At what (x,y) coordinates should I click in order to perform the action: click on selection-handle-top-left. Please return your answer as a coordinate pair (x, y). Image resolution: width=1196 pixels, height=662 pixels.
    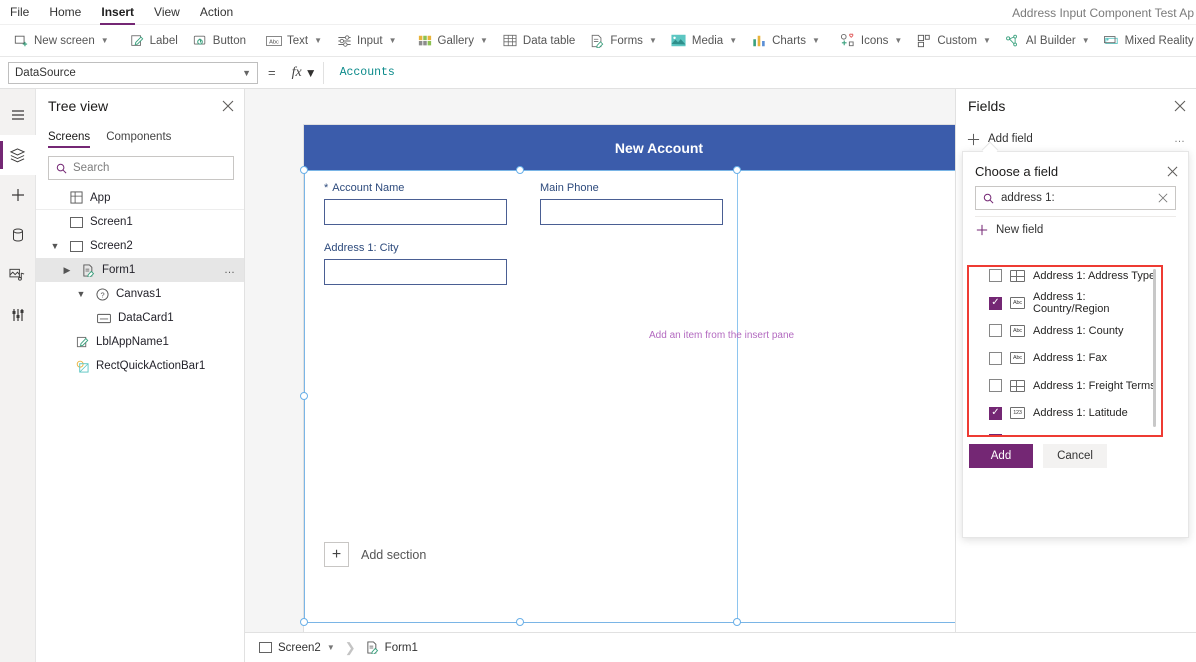
    Looking at the image, I should click on (304, 170).